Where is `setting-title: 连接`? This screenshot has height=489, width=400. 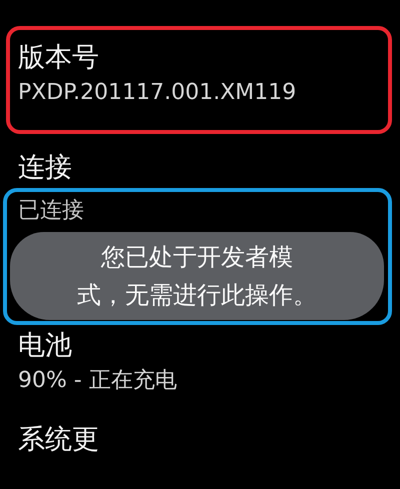
setting-title: 连接 is located at coordinates (45, 168).